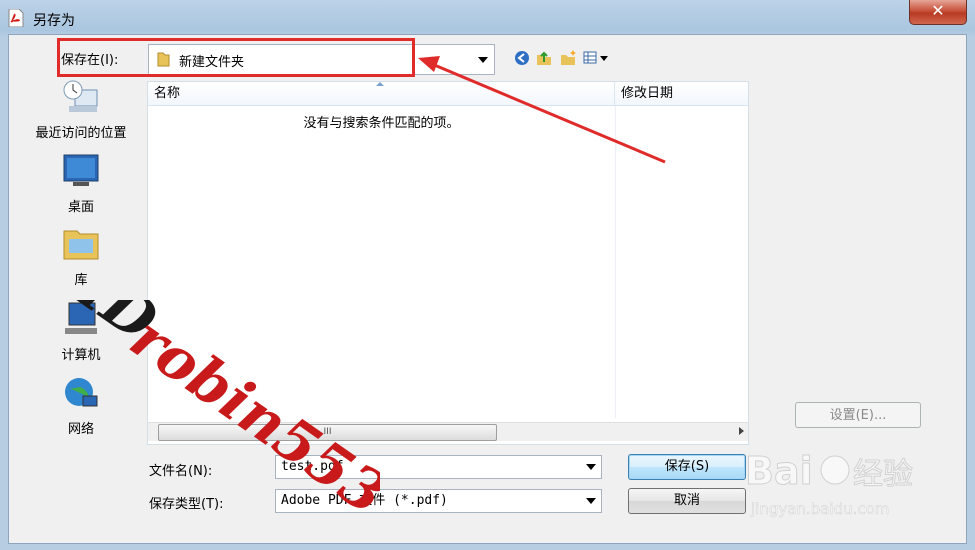 The width and height of the screenshot is (975, 550). I want to click on place-recent: 最近访问的位置, so click(81, 109).